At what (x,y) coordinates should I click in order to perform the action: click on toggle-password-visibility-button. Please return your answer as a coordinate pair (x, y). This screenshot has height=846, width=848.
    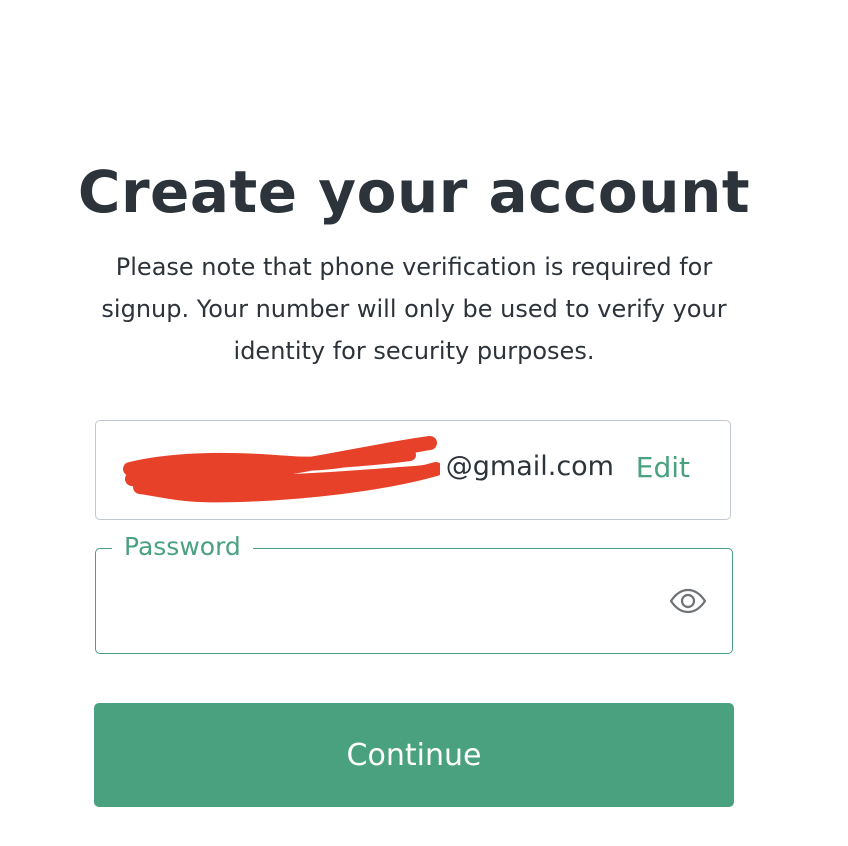
    Looking at the image, I should click on (688, 601).